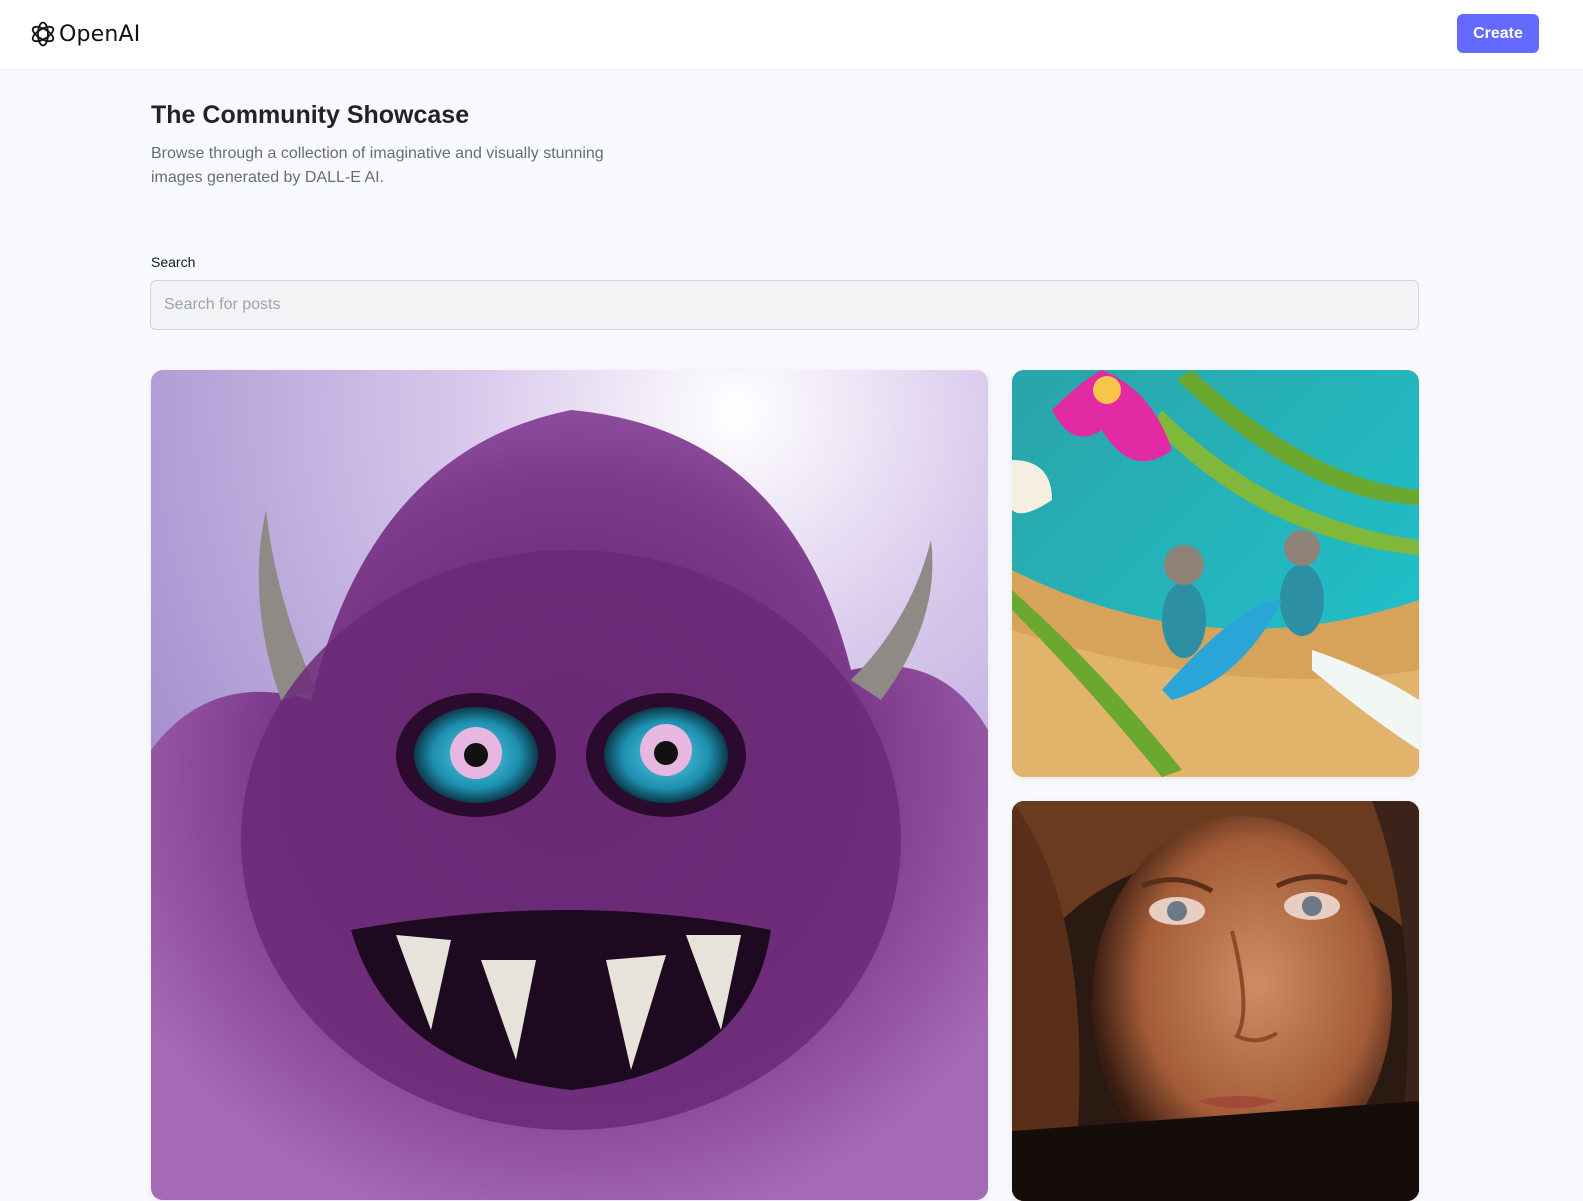  What do you see at coordinates (1498, 33) in the screenshot?
I see `create-button: Create` at bounding box center [1498, 33].